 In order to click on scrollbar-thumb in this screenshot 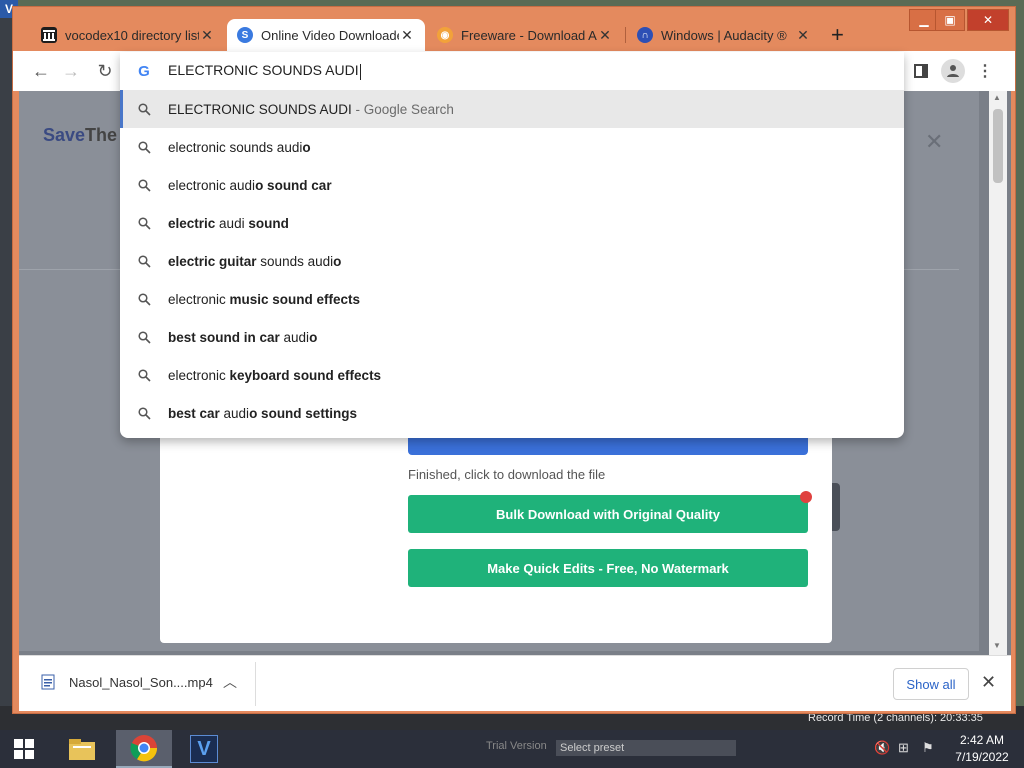, I will do `click(998, 146)`.